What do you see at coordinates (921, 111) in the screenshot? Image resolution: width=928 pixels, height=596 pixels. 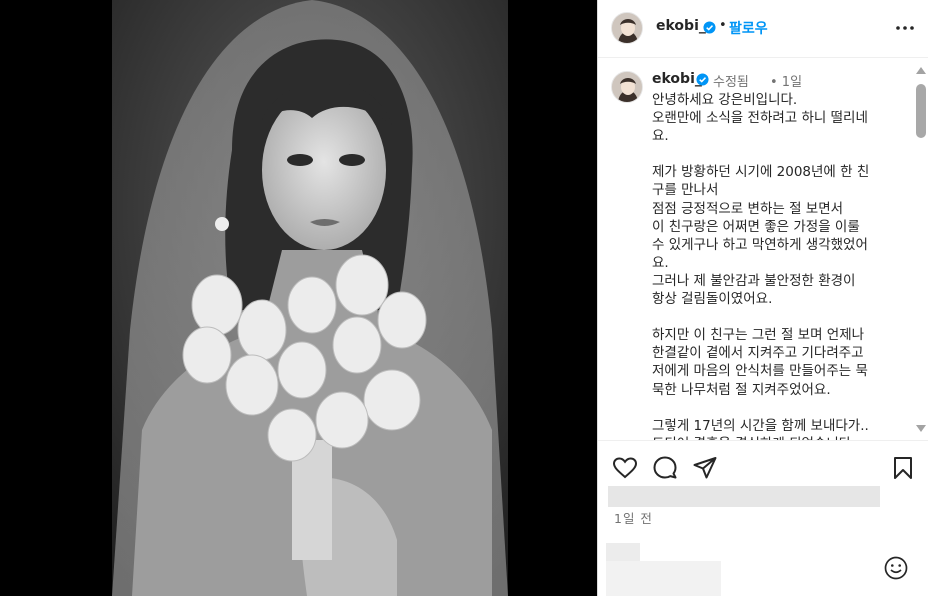 I see `scrollbar-thumb` at bounding box center [921, 111].